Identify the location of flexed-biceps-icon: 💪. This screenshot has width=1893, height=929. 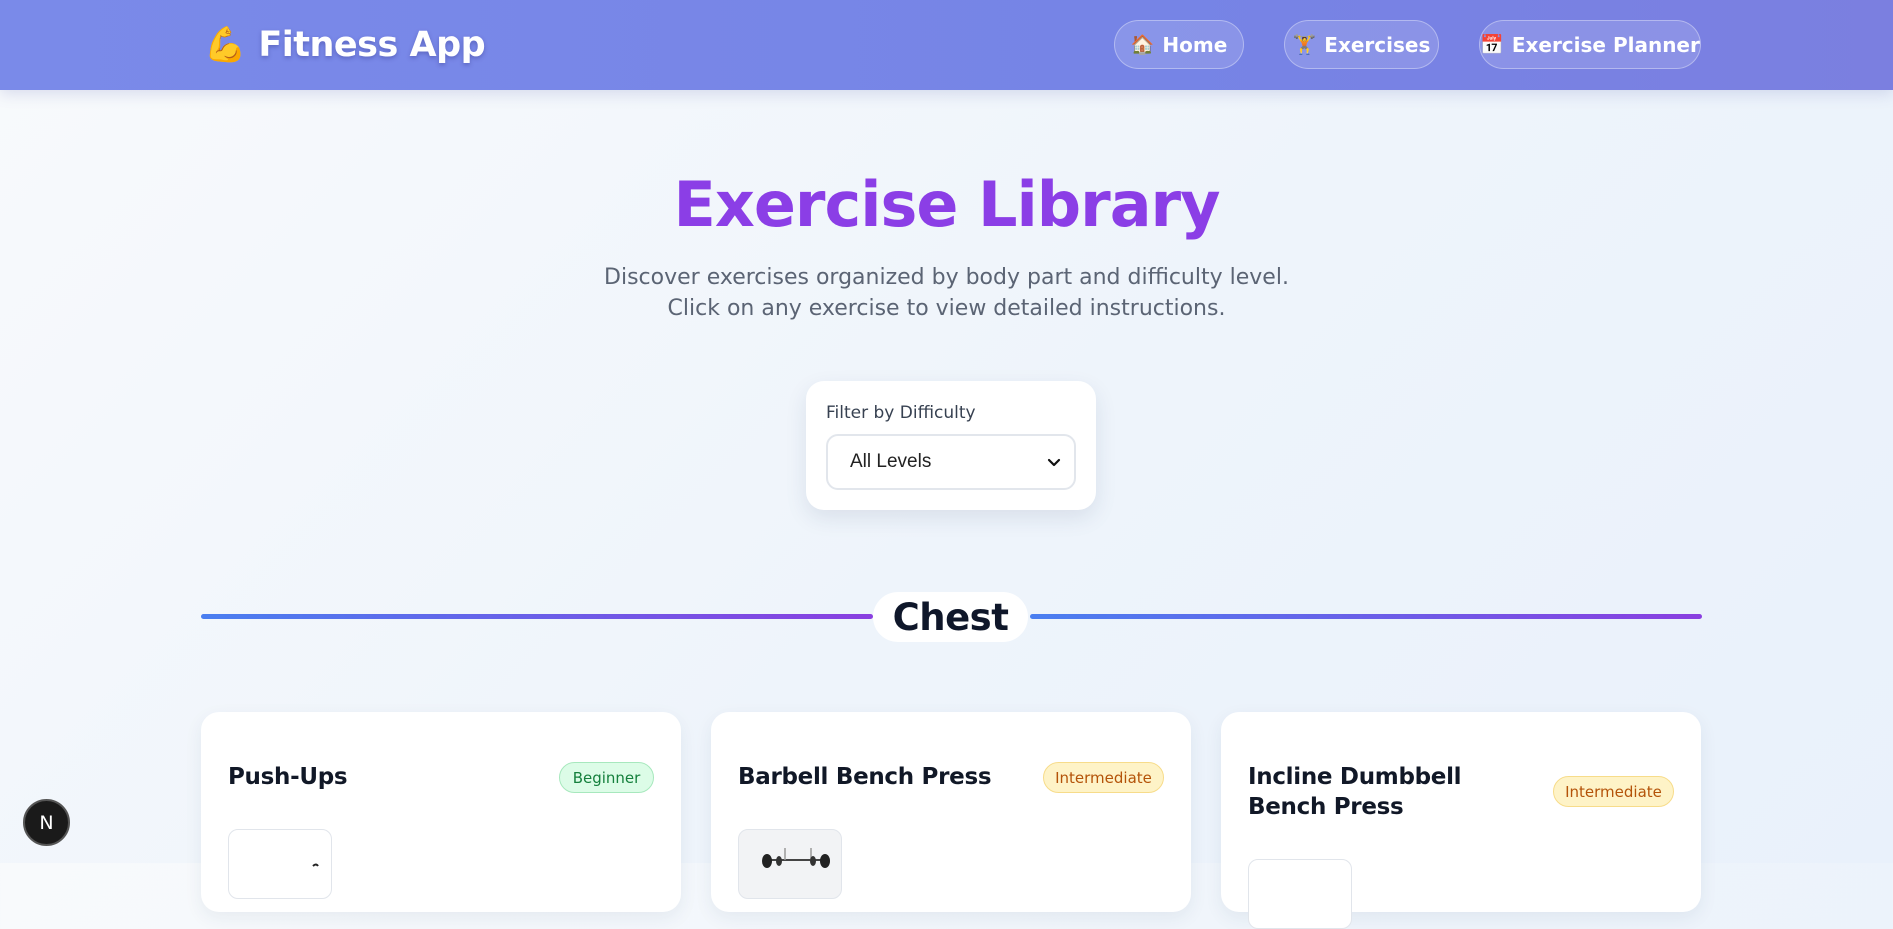
(225, 45).